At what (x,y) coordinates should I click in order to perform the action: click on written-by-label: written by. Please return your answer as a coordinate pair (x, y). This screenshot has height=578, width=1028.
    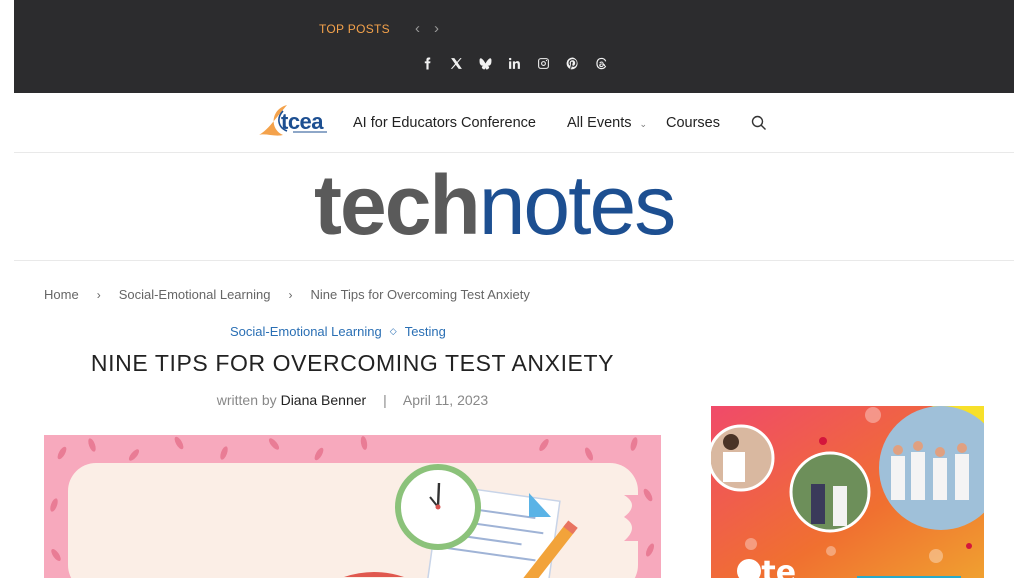
    Looking at the image, I should click on (246, 400).